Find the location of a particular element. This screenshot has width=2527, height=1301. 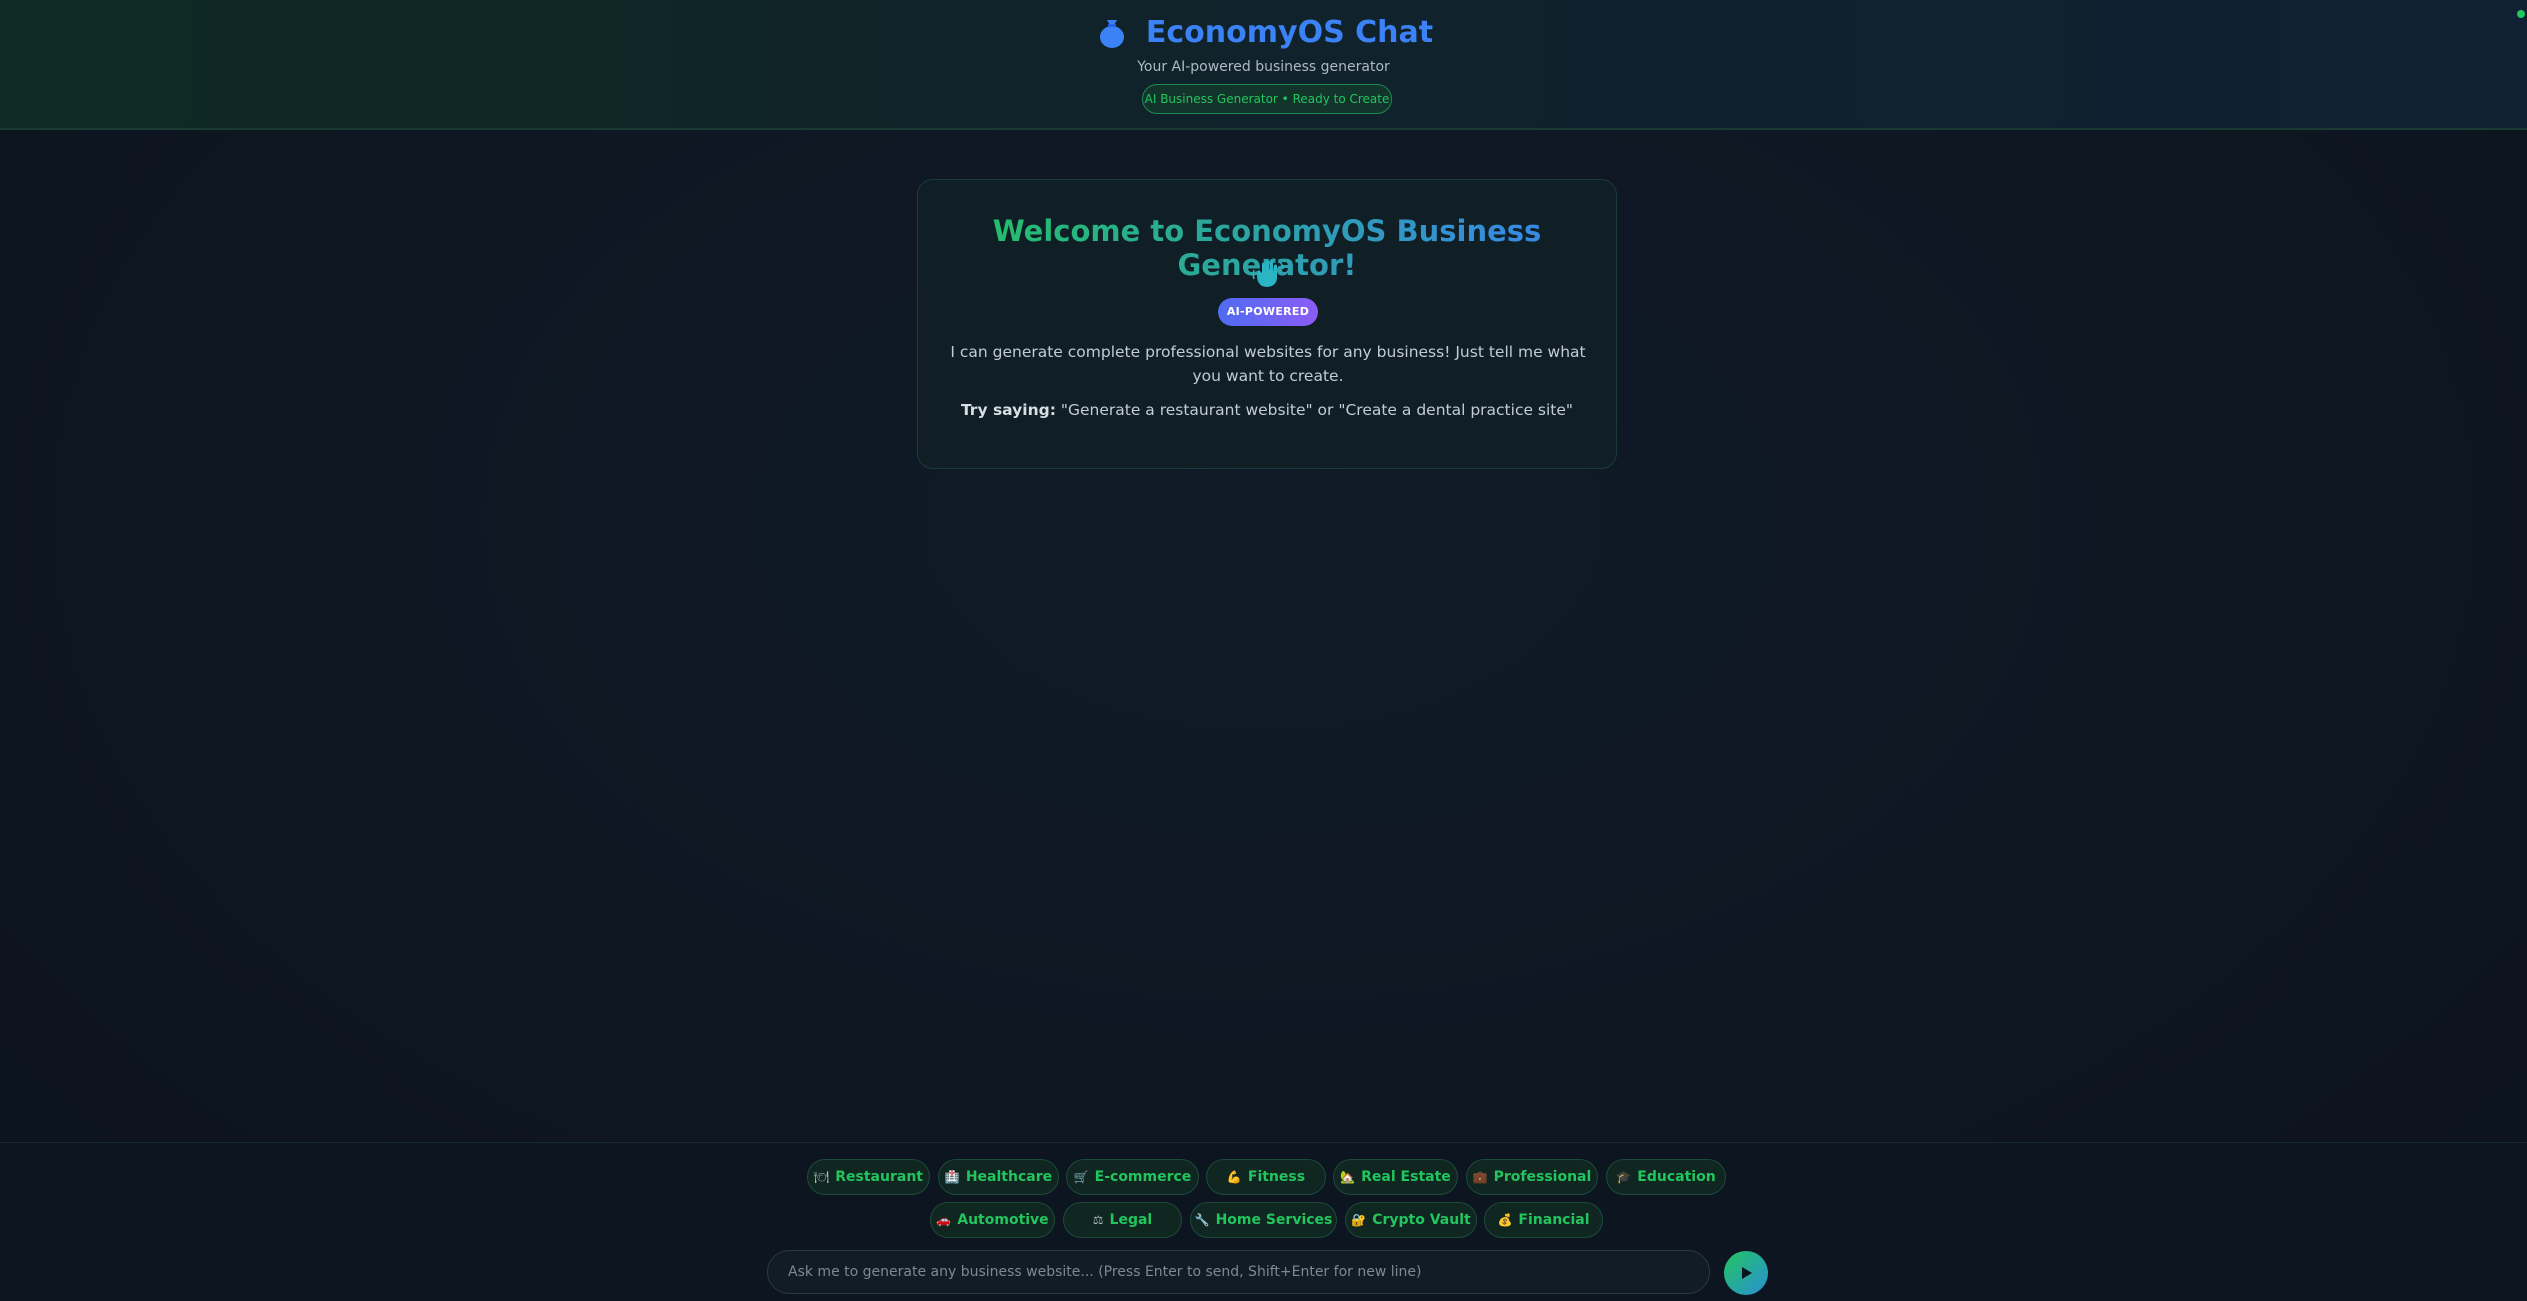

message-input is located at coordinates (1238, 1272).